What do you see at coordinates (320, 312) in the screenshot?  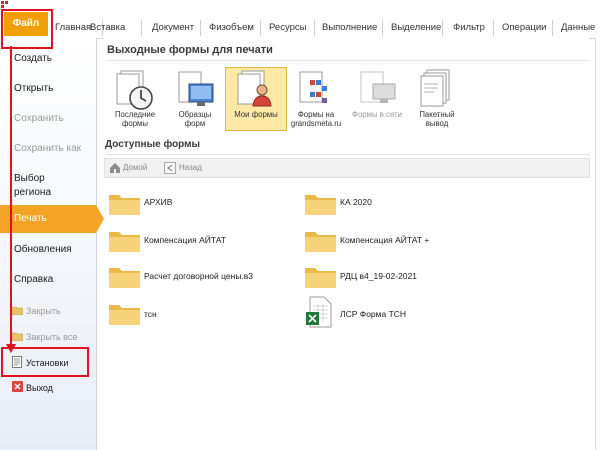 I see `excel-file-icon` at bounding box center [320, 312].